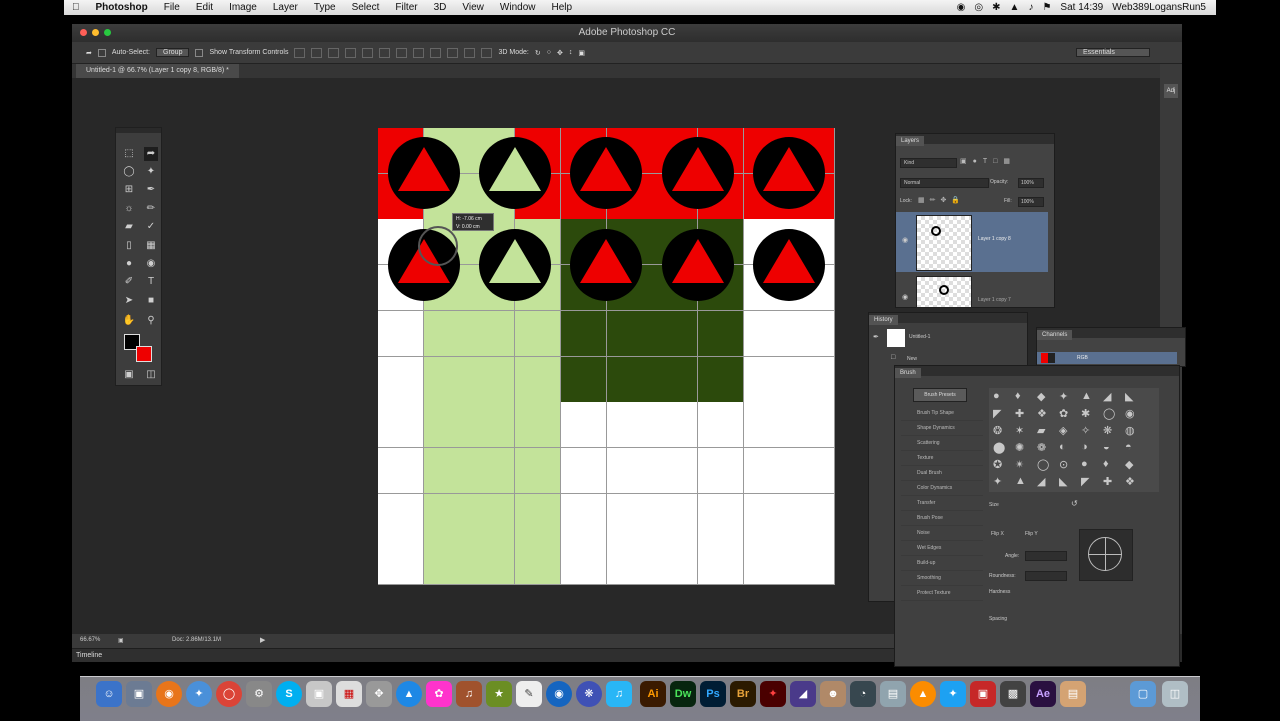  What do you see at coordinates (366, 7) in the screenshot?
I see `menu-select: Select` at bounding box center [366, 7].